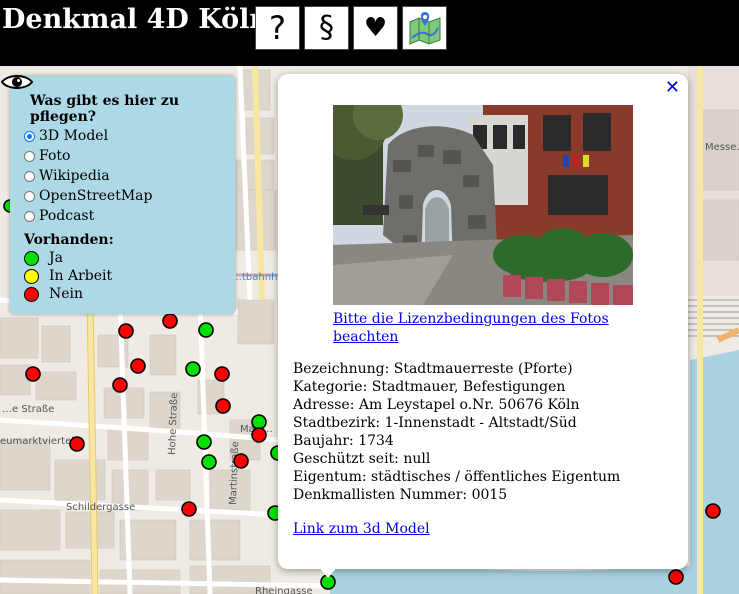 This screenshot has width=739, height=594. Describe the element at coordinates (67, 216) in the screenshot. I see `option-label: Podcast` at that location.